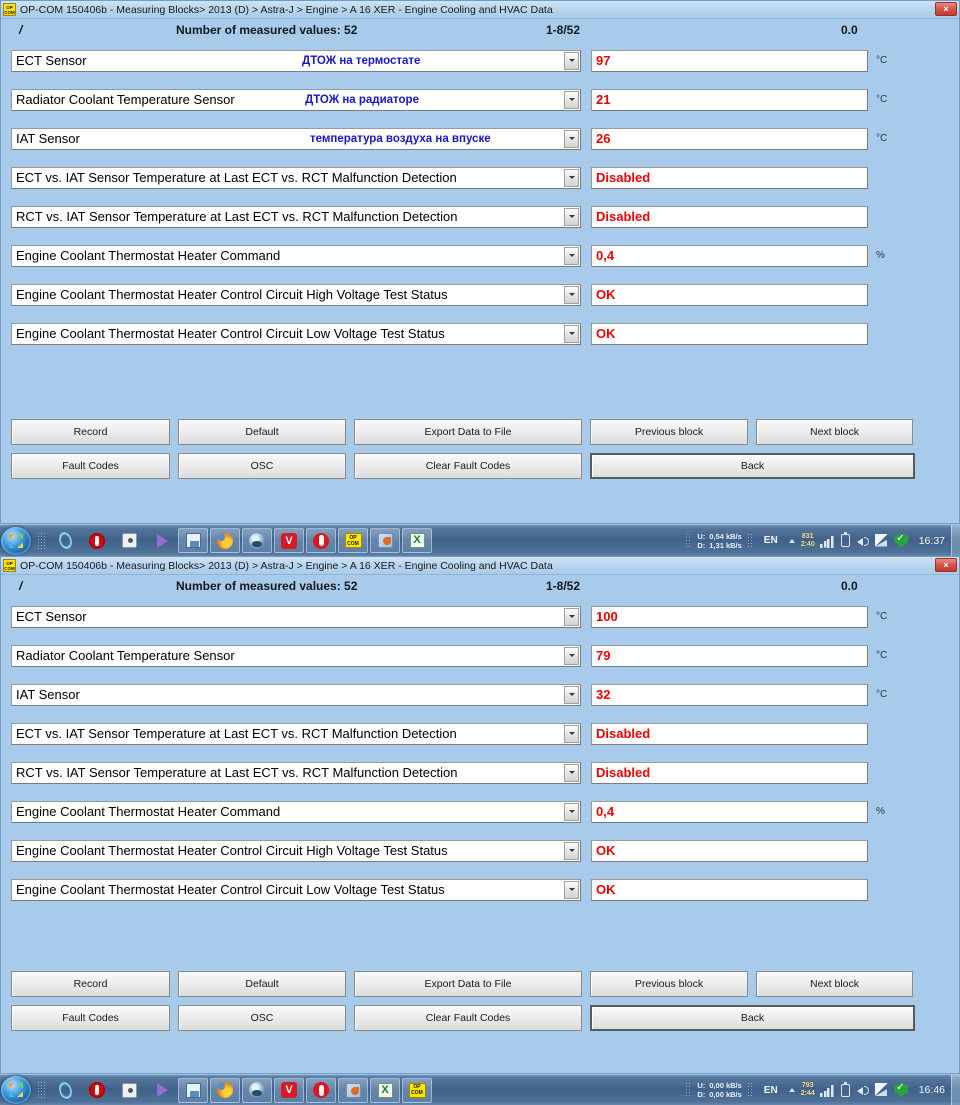 The width and height of the screenshot is (960, 1105). What do you see at coordinates (296, 60) in the screenshot?
I see `parameter-select: ECT Sensor ДТОЖ на термостате` at bounding box center [296, 60].